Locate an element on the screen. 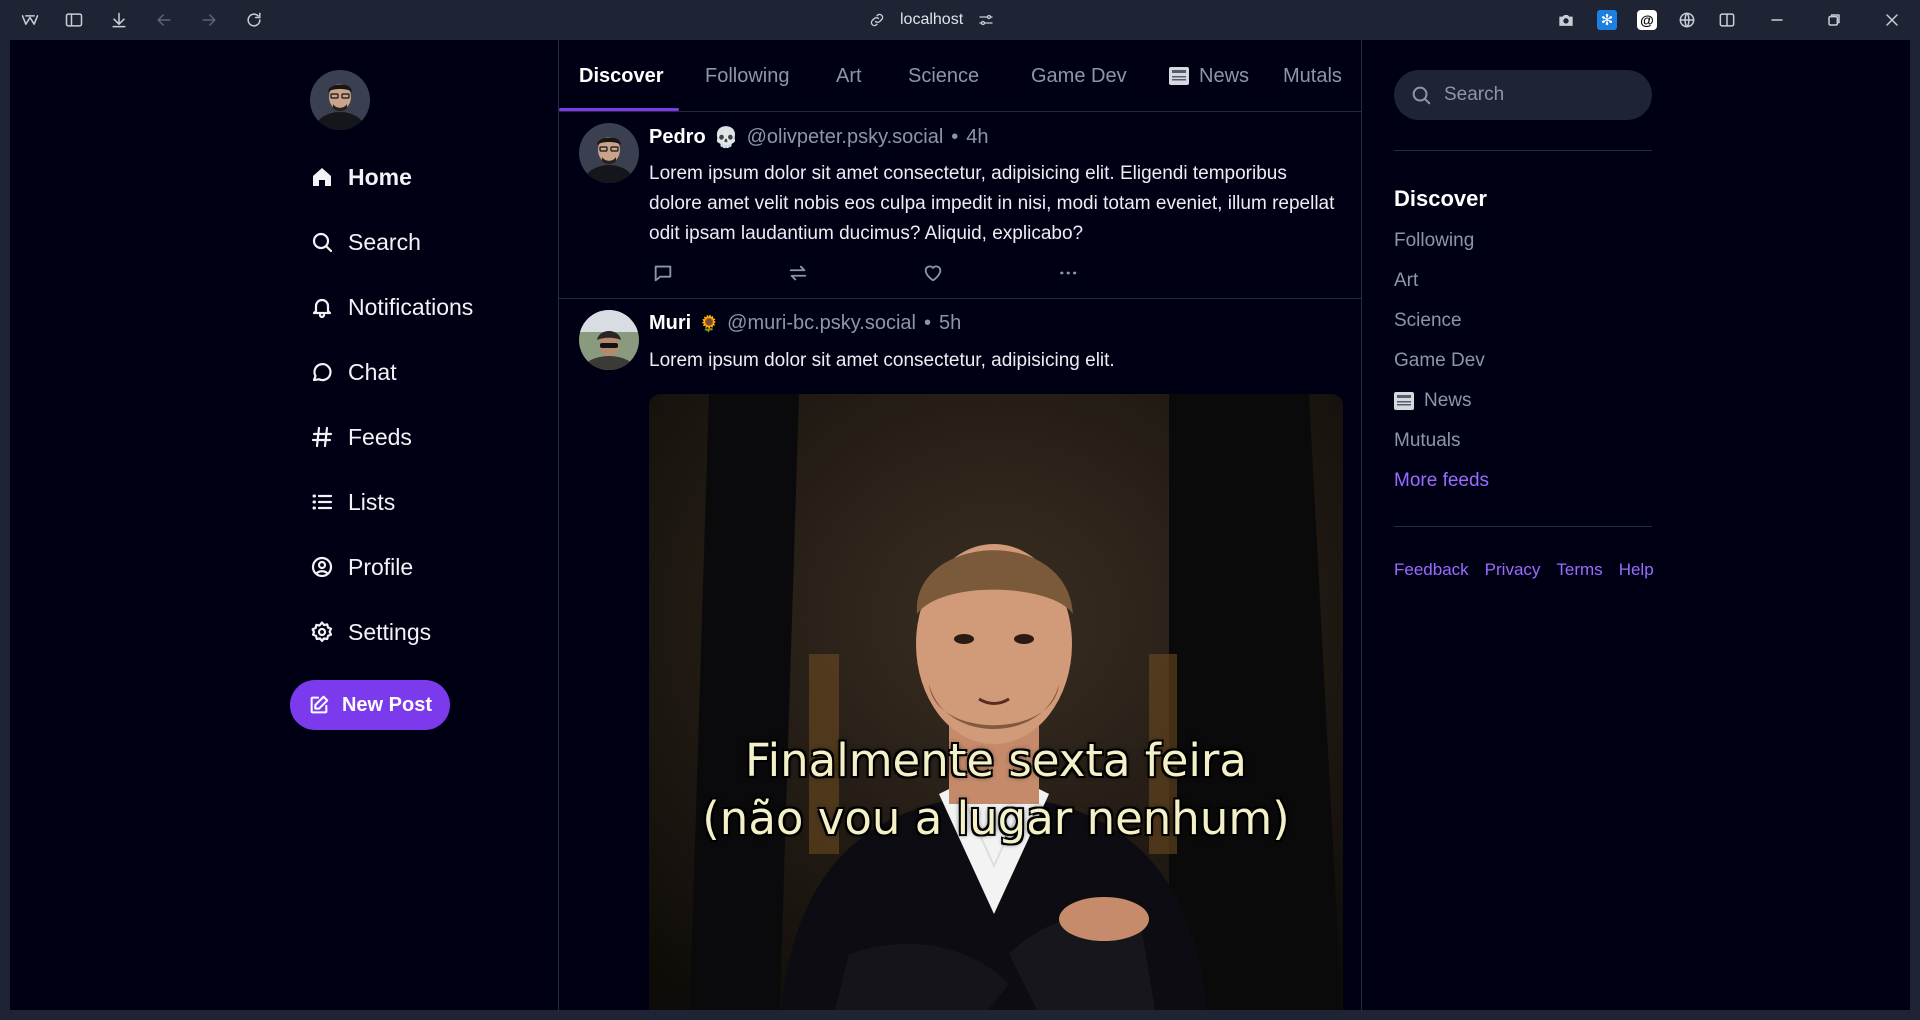  repost-icon is located at coordinates (798, 273).